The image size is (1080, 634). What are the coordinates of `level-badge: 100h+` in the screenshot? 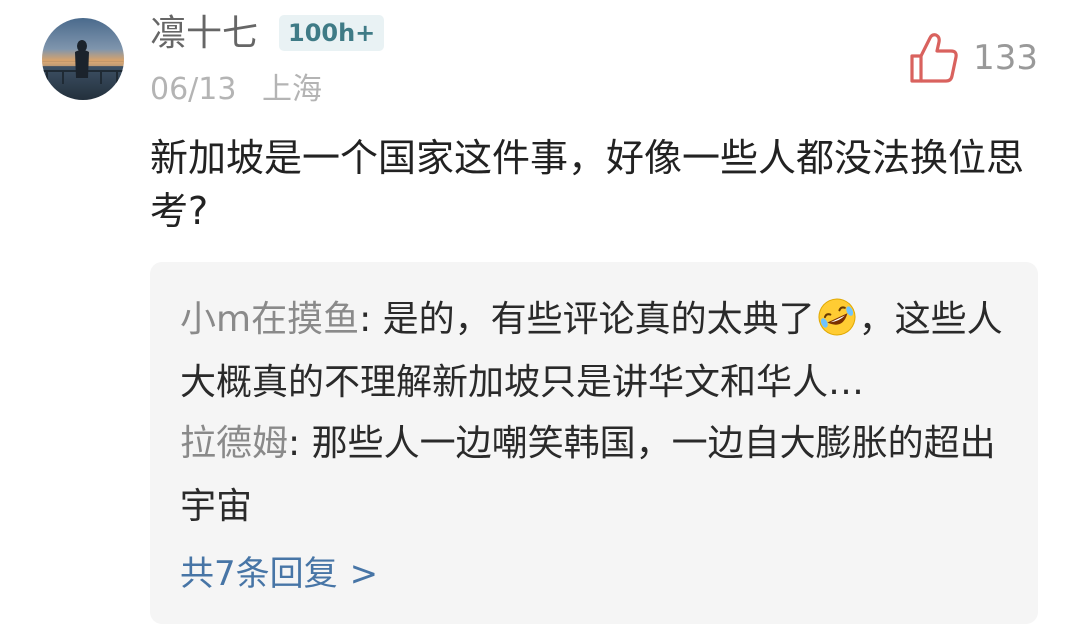 It's located at (332, 33).